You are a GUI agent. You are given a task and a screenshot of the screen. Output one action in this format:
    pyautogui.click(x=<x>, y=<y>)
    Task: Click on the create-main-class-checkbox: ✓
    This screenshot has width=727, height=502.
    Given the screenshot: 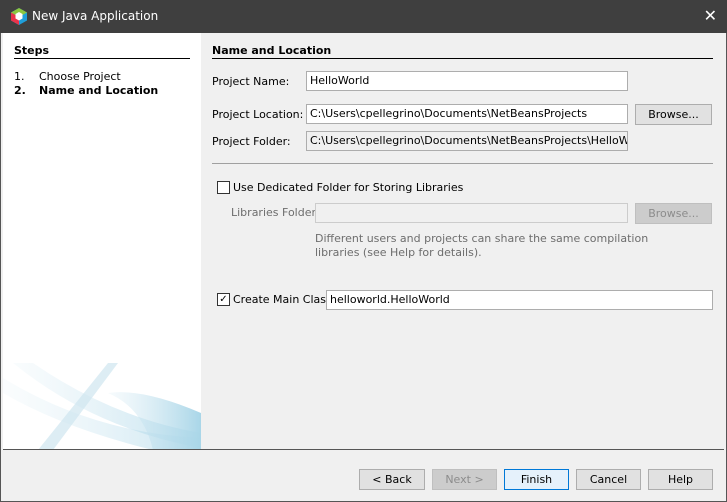 What is the action you would take?
    pyautogui.click(x=223, y=299)
    